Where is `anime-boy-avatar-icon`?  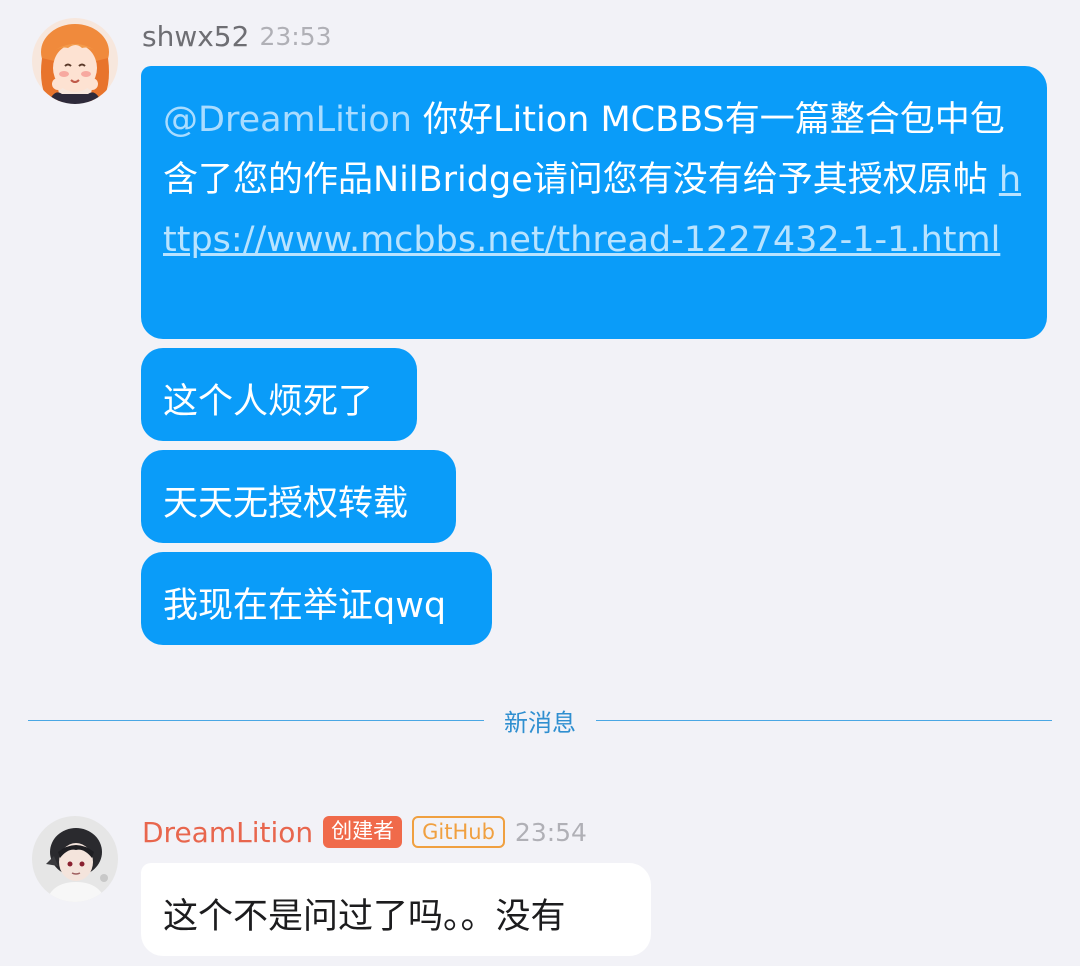 anime-boy-avatar-icon is located at coordinates (75, 859).